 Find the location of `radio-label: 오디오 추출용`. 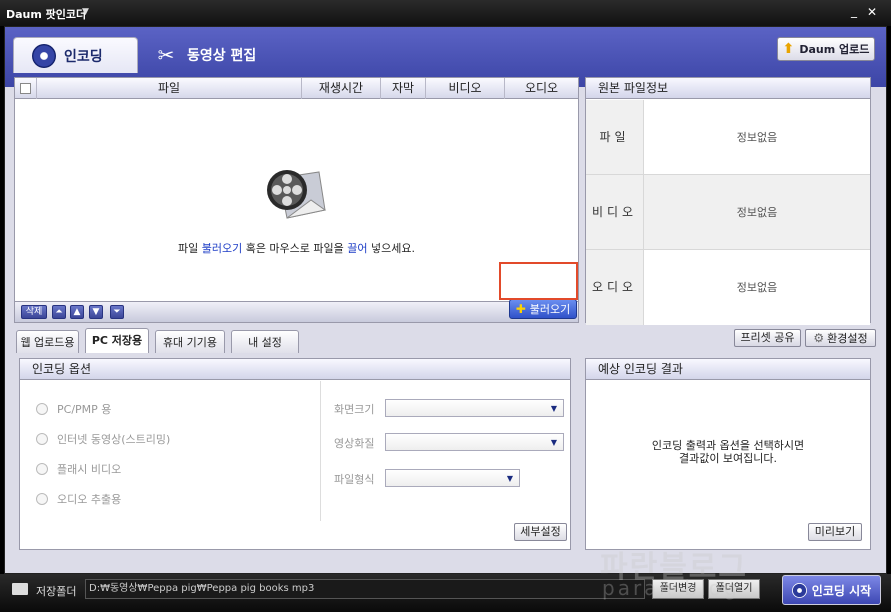

radio-label: 오디오 추출용 is located at coordinates (89, 499).